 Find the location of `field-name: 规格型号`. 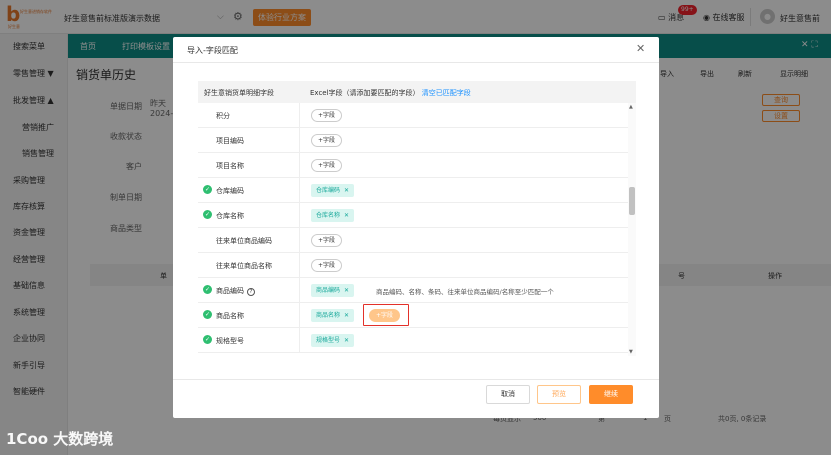

field-name: 规格型号 is located at coordinates (230, 341).